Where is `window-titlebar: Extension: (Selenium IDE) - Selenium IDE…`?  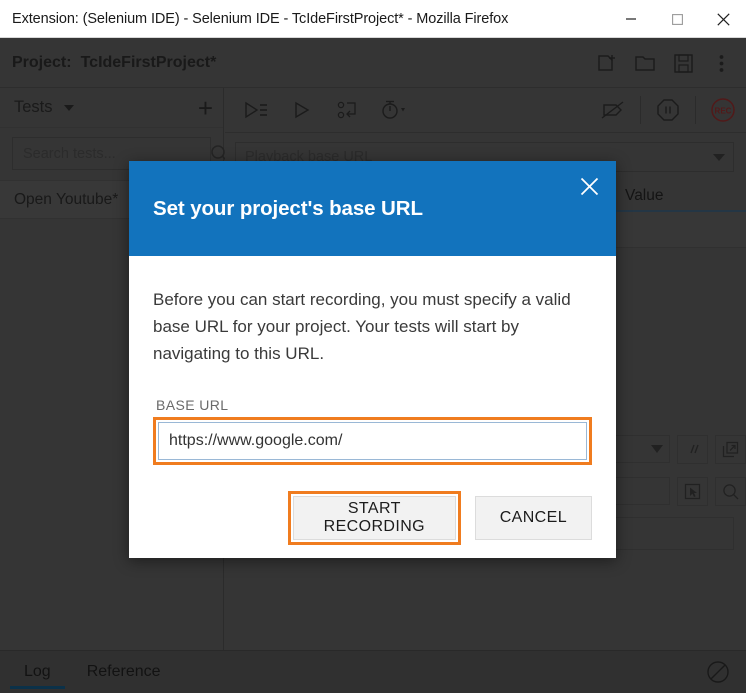
window-titlebar: Extension: (Selenium IDE) - Selenium IDE… is located at coordinates (373, 19).